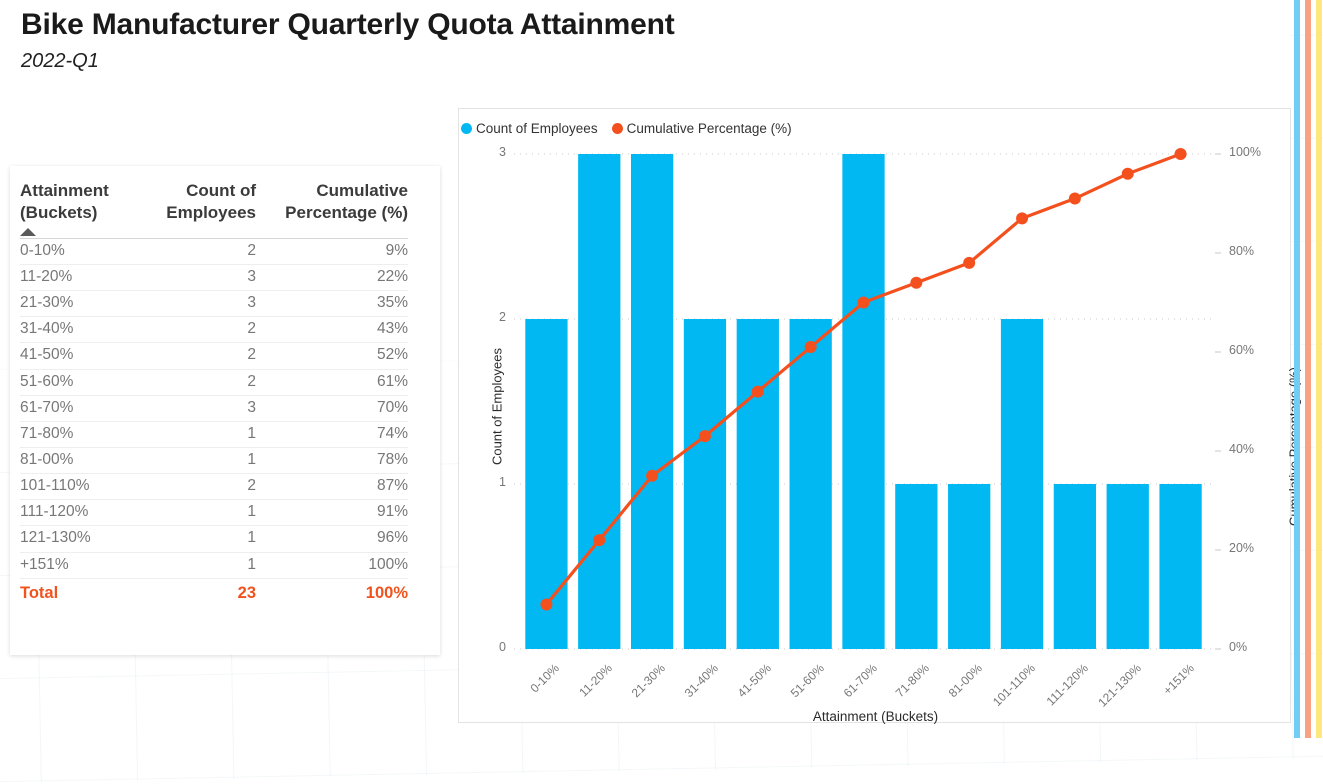  What do you see at coordinates (332, 382) in the screenshot?
I see `row-cumulative: 61%` at bounding box center [332, 382].